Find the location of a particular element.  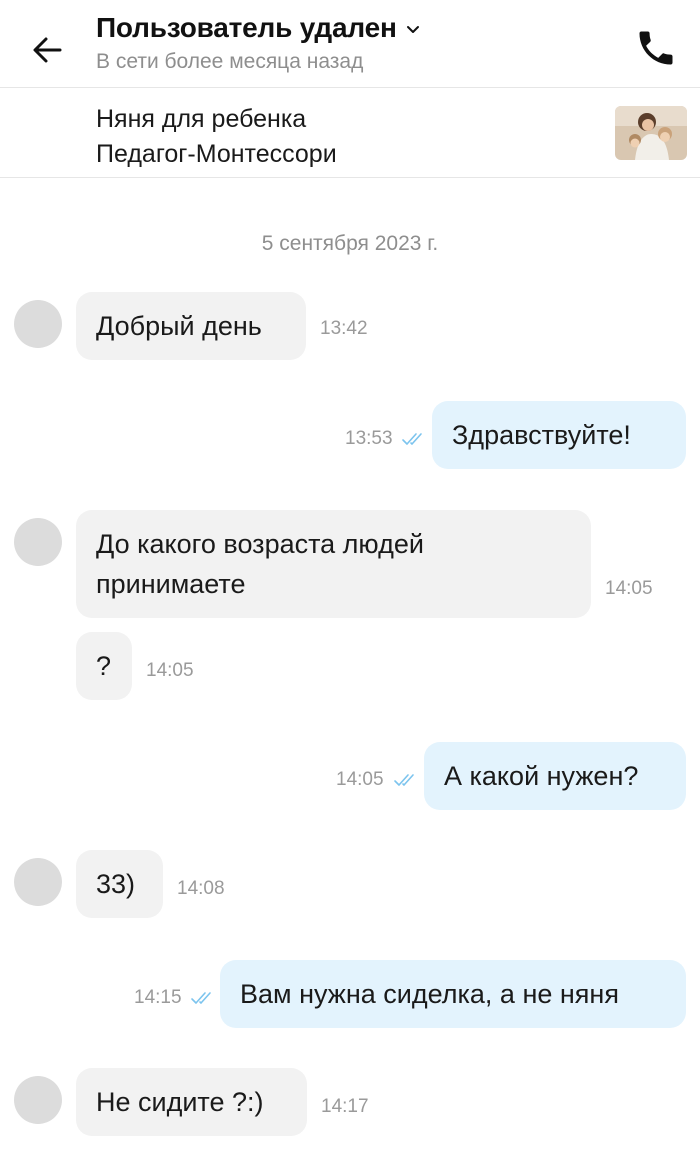

message-time: 14:08 is located at coordinates (201, 888).